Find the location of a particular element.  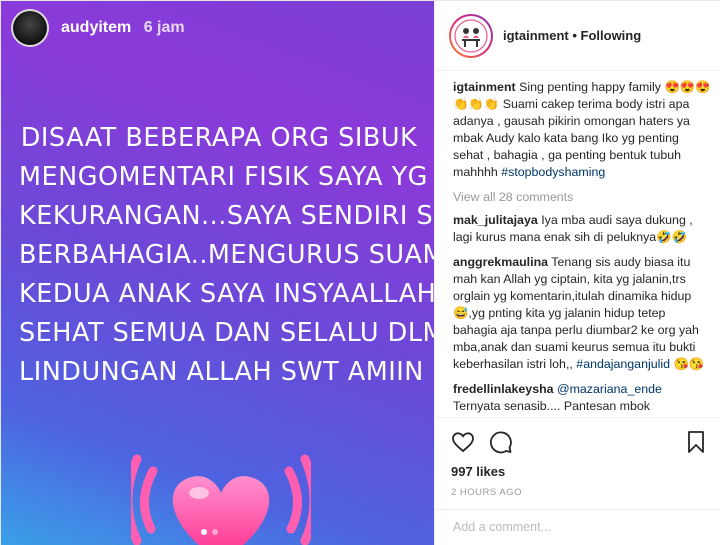

carousel-dots is located at coordinates (209, 532).